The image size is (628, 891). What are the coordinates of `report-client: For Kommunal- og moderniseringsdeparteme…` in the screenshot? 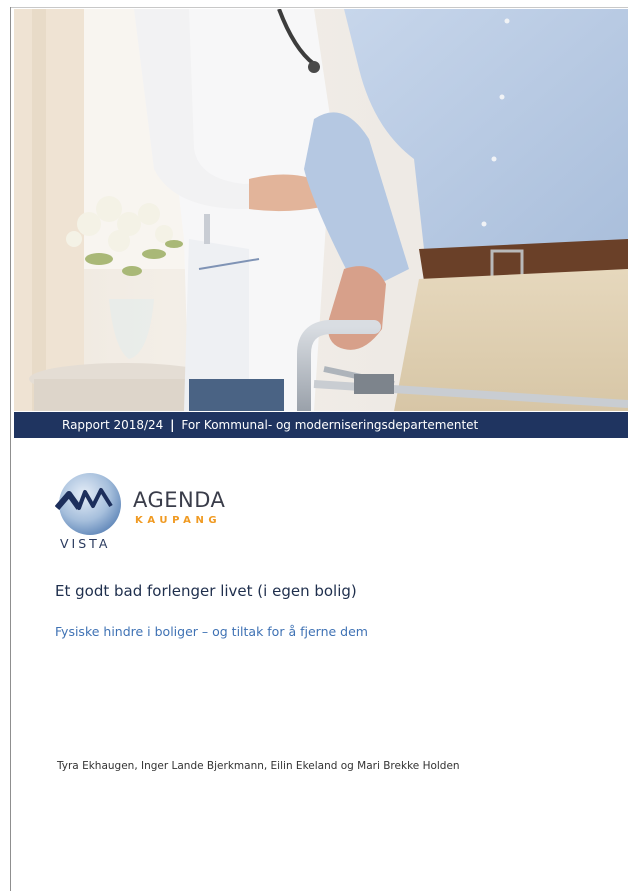 It's located at (330, 425).